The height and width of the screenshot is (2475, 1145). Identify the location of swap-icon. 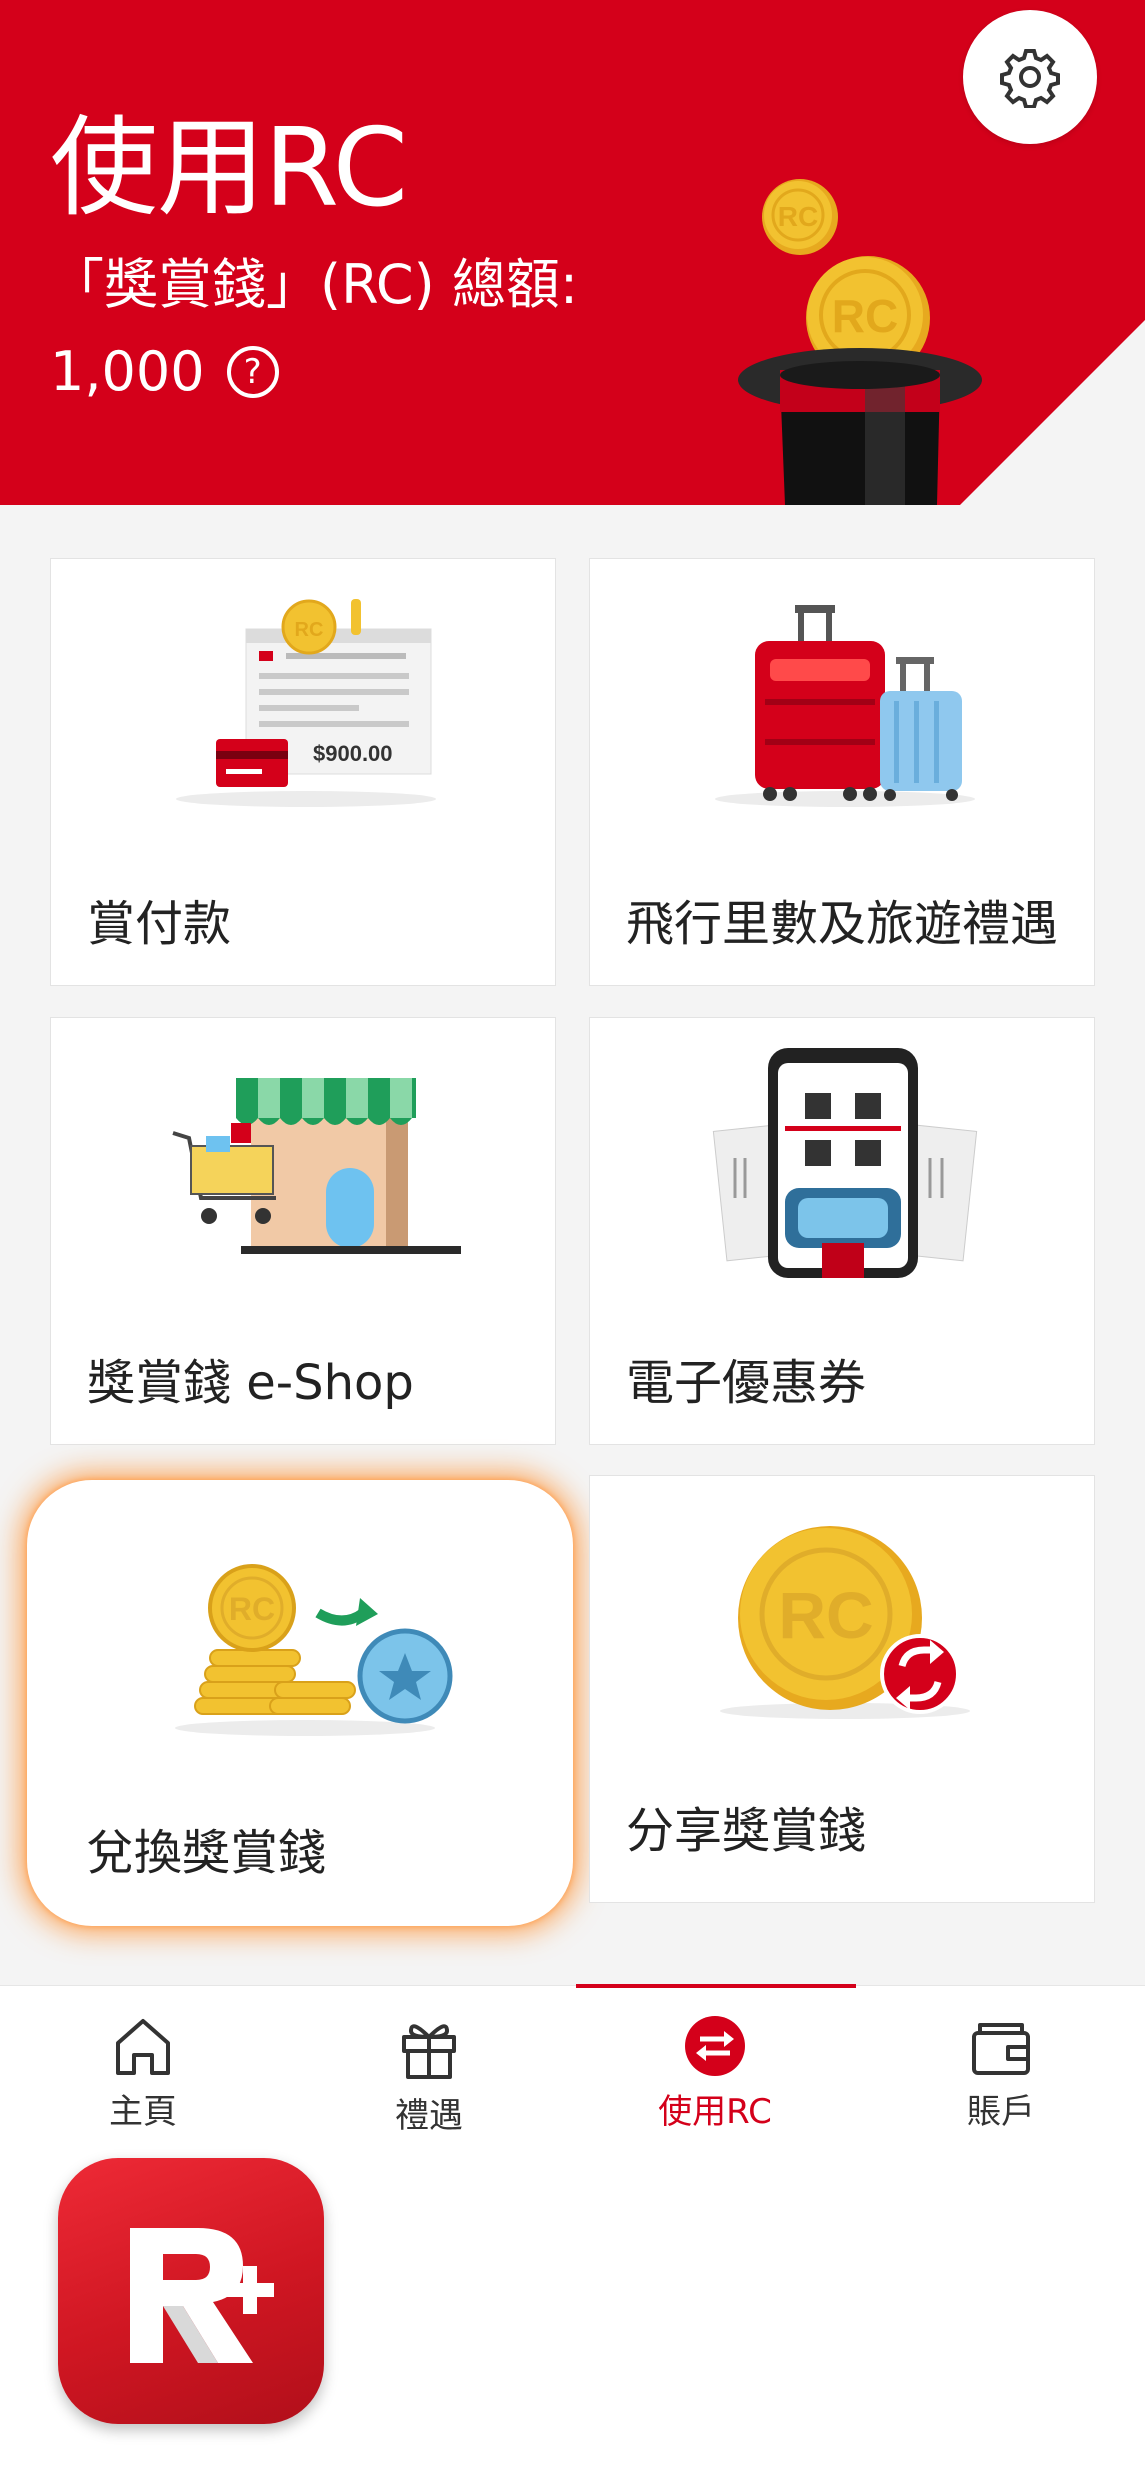
(715, 2046).